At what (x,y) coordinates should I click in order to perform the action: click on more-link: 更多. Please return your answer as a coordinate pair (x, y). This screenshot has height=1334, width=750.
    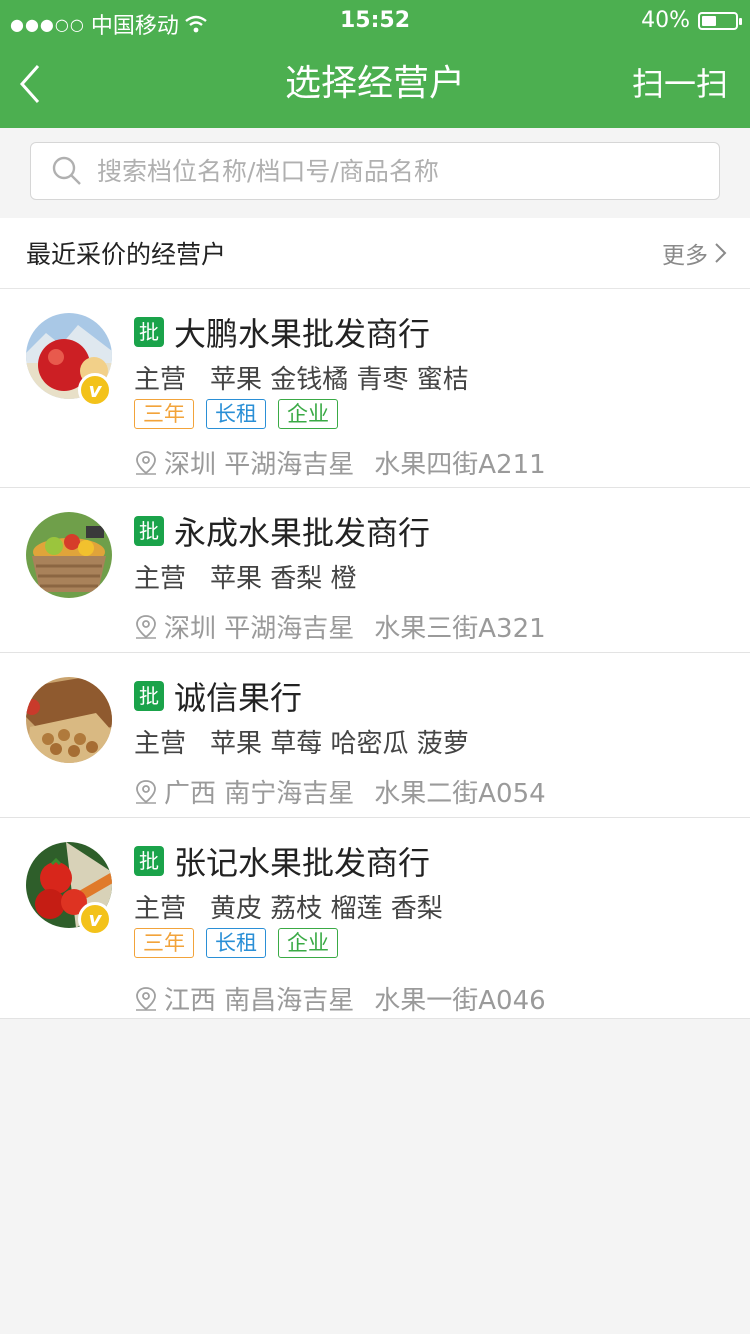
    Looking at the image, I should click on (695, 253).